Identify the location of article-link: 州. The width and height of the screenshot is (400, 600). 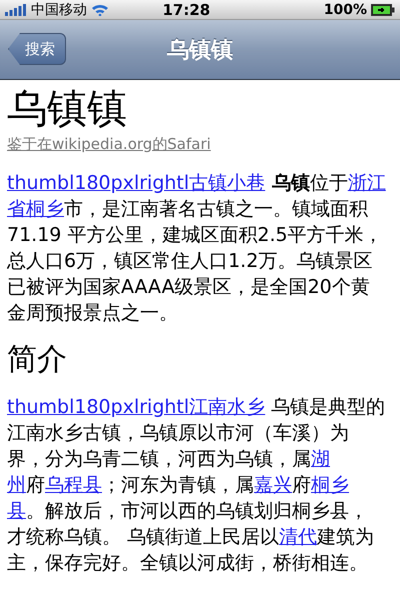
(16, 485).